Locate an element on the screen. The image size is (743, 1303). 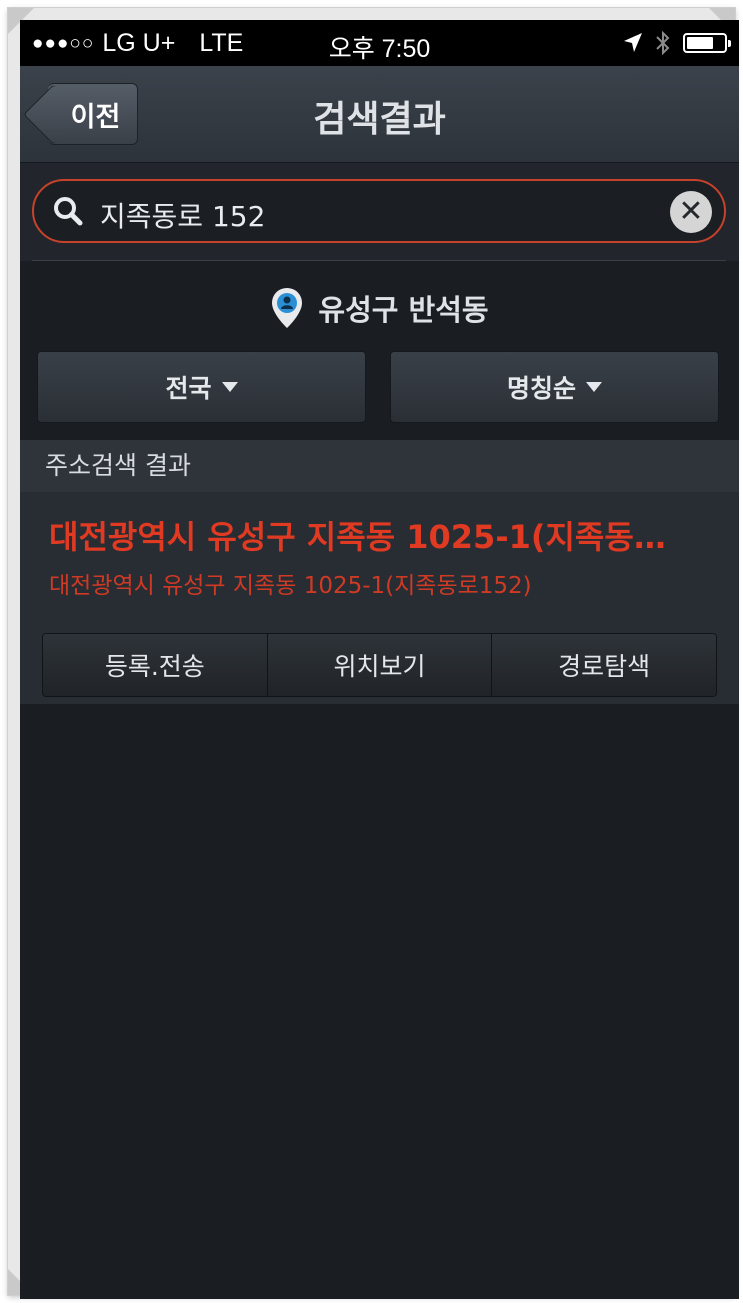
search-area: 지족동로 152 ✕ is located at coordinates (379, 212).